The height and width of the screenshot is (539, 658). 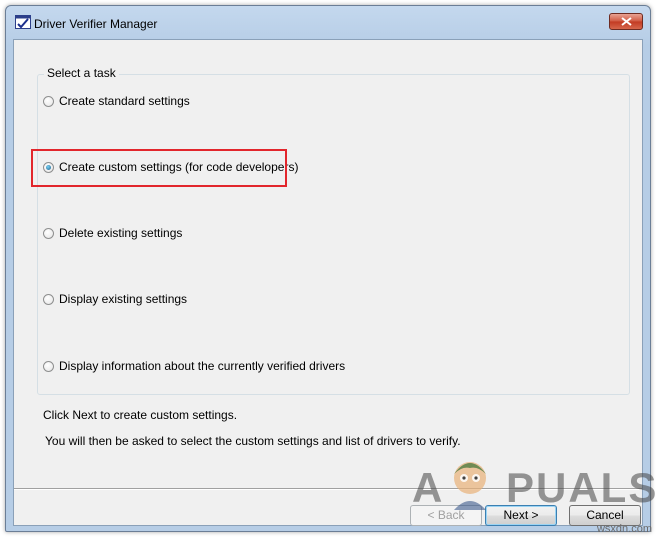 I want to click on radio-create-standard: Create standard settings, so click(x=116, y=101).